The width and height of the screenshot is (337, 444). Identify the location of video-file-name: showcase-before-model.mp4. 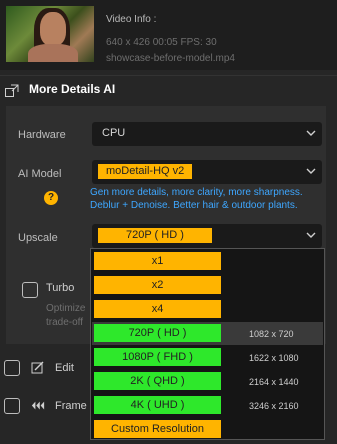
(170, 58).